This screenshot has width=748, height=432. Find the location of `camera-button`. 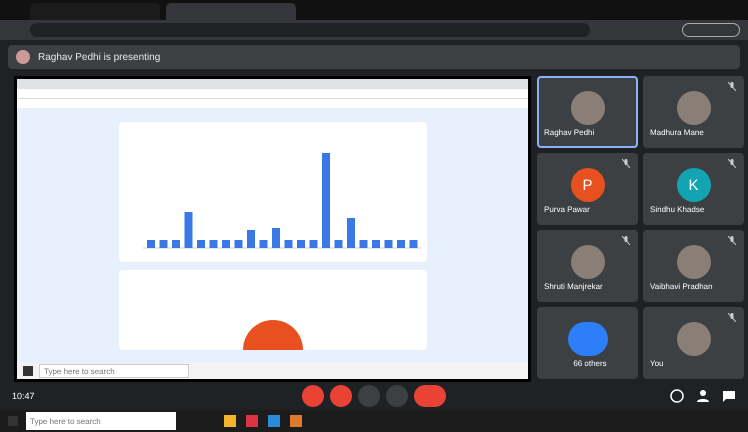

camera-button is located at coordinates (341, 396).